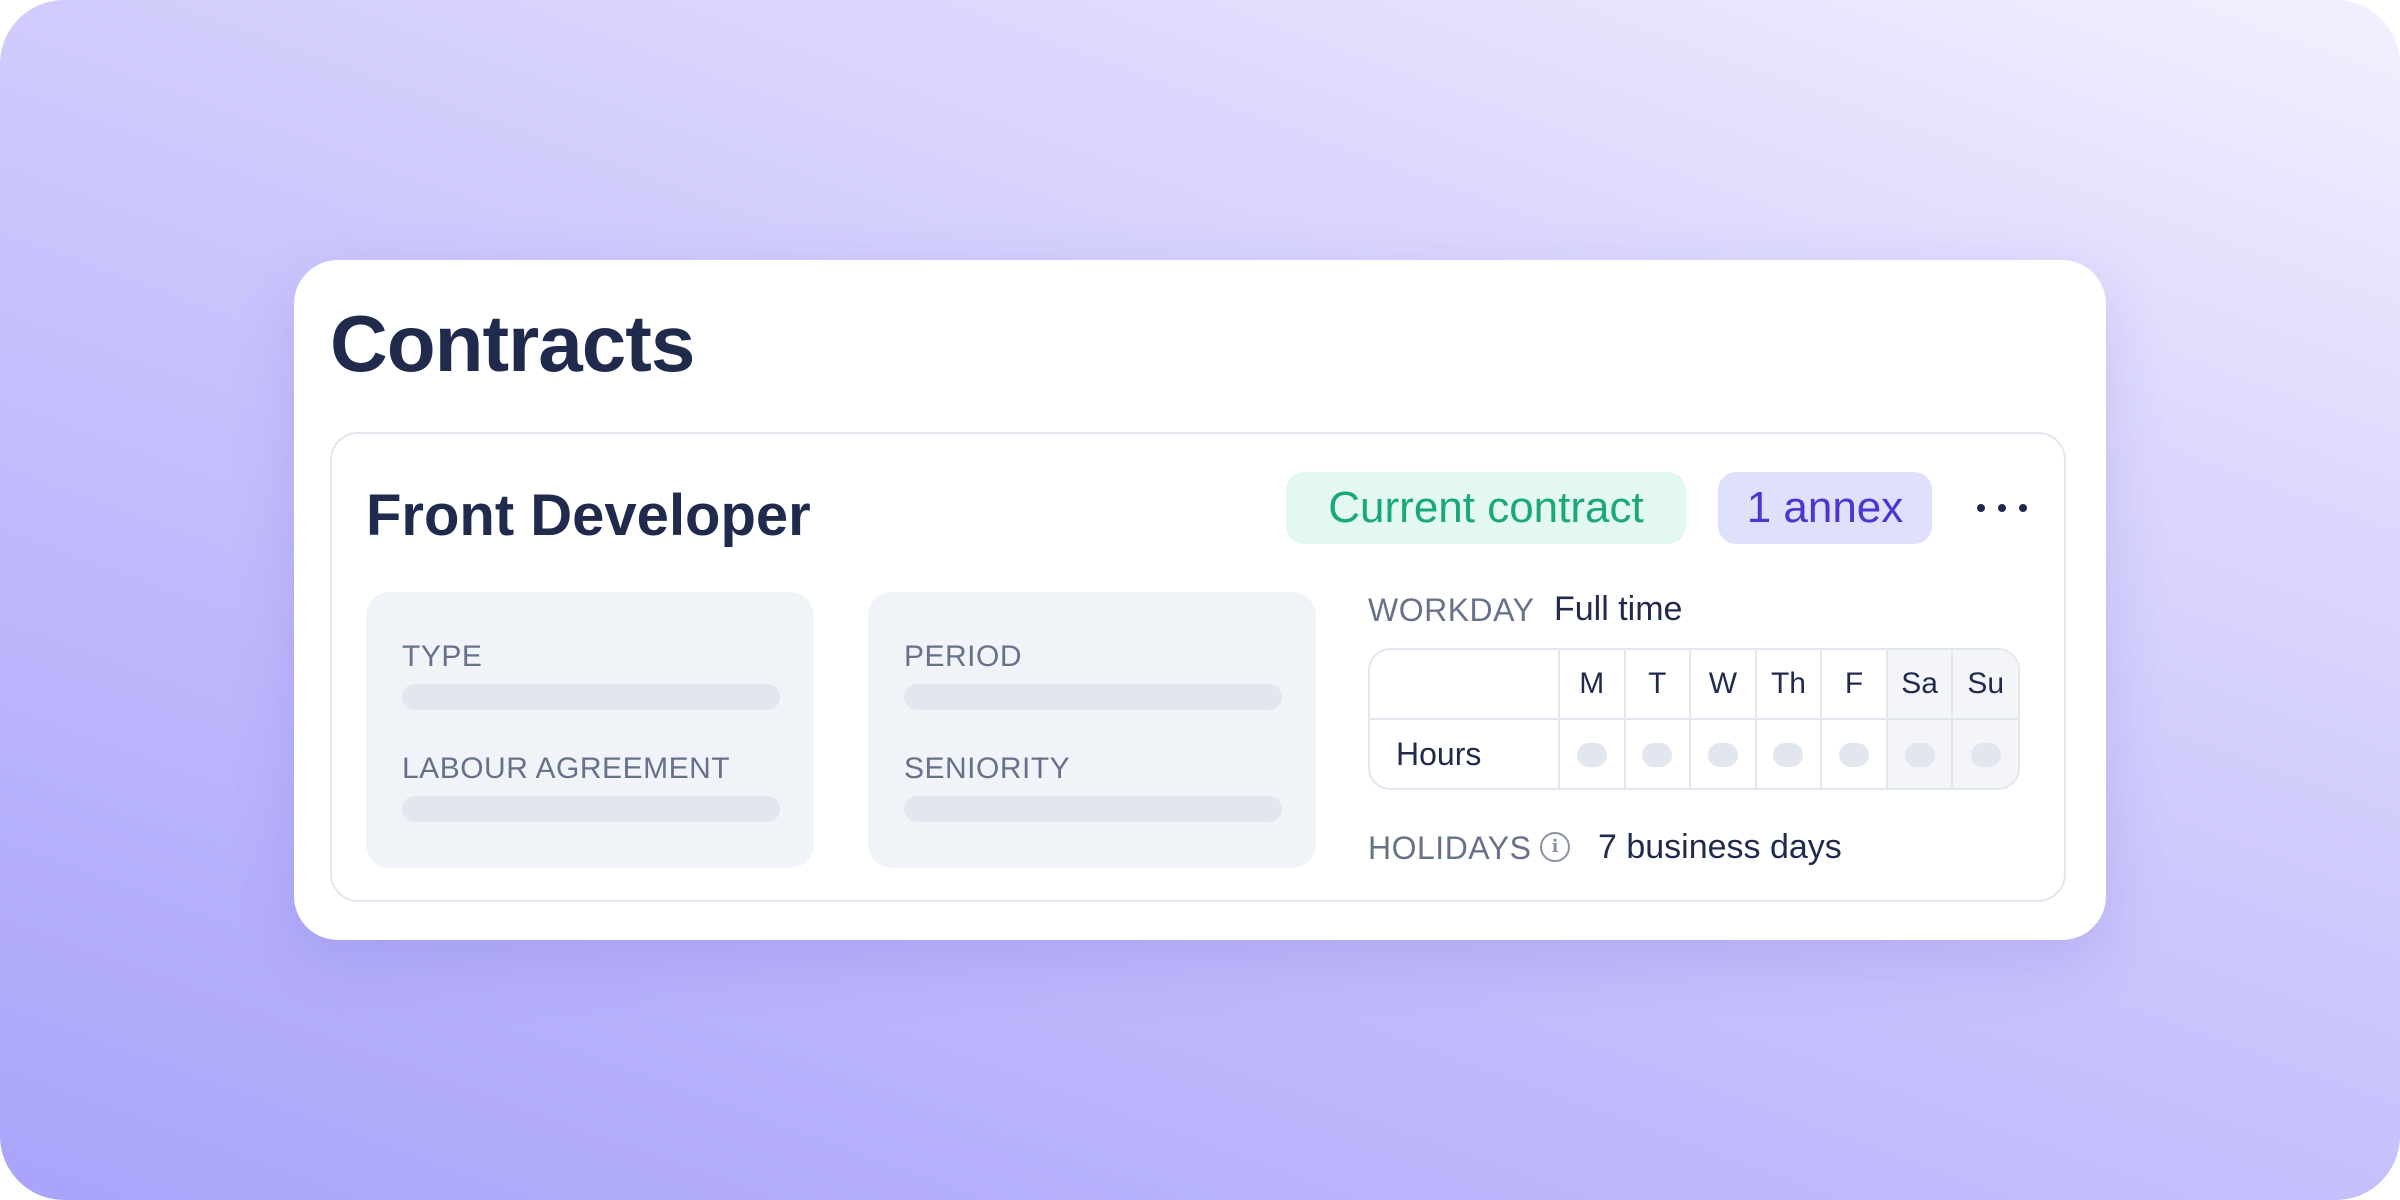 This screenshot has width=2400, height=1200. I want to click on more-horizontal-icon, so click(2002, 508).